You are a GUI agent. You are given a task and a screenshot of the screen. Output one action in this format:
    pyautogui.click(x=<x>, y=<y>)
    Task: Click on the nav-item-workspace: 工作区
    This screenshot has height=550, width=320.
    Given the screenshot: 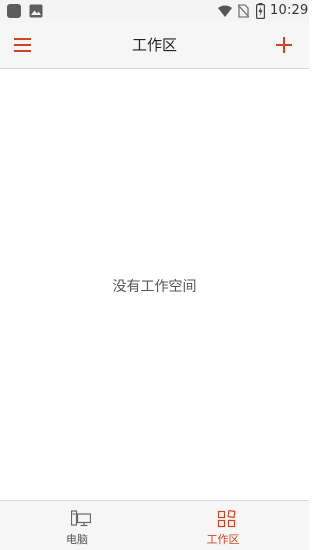 What is the action you would take?
    pyautogui.click(x=232, y=525)
    